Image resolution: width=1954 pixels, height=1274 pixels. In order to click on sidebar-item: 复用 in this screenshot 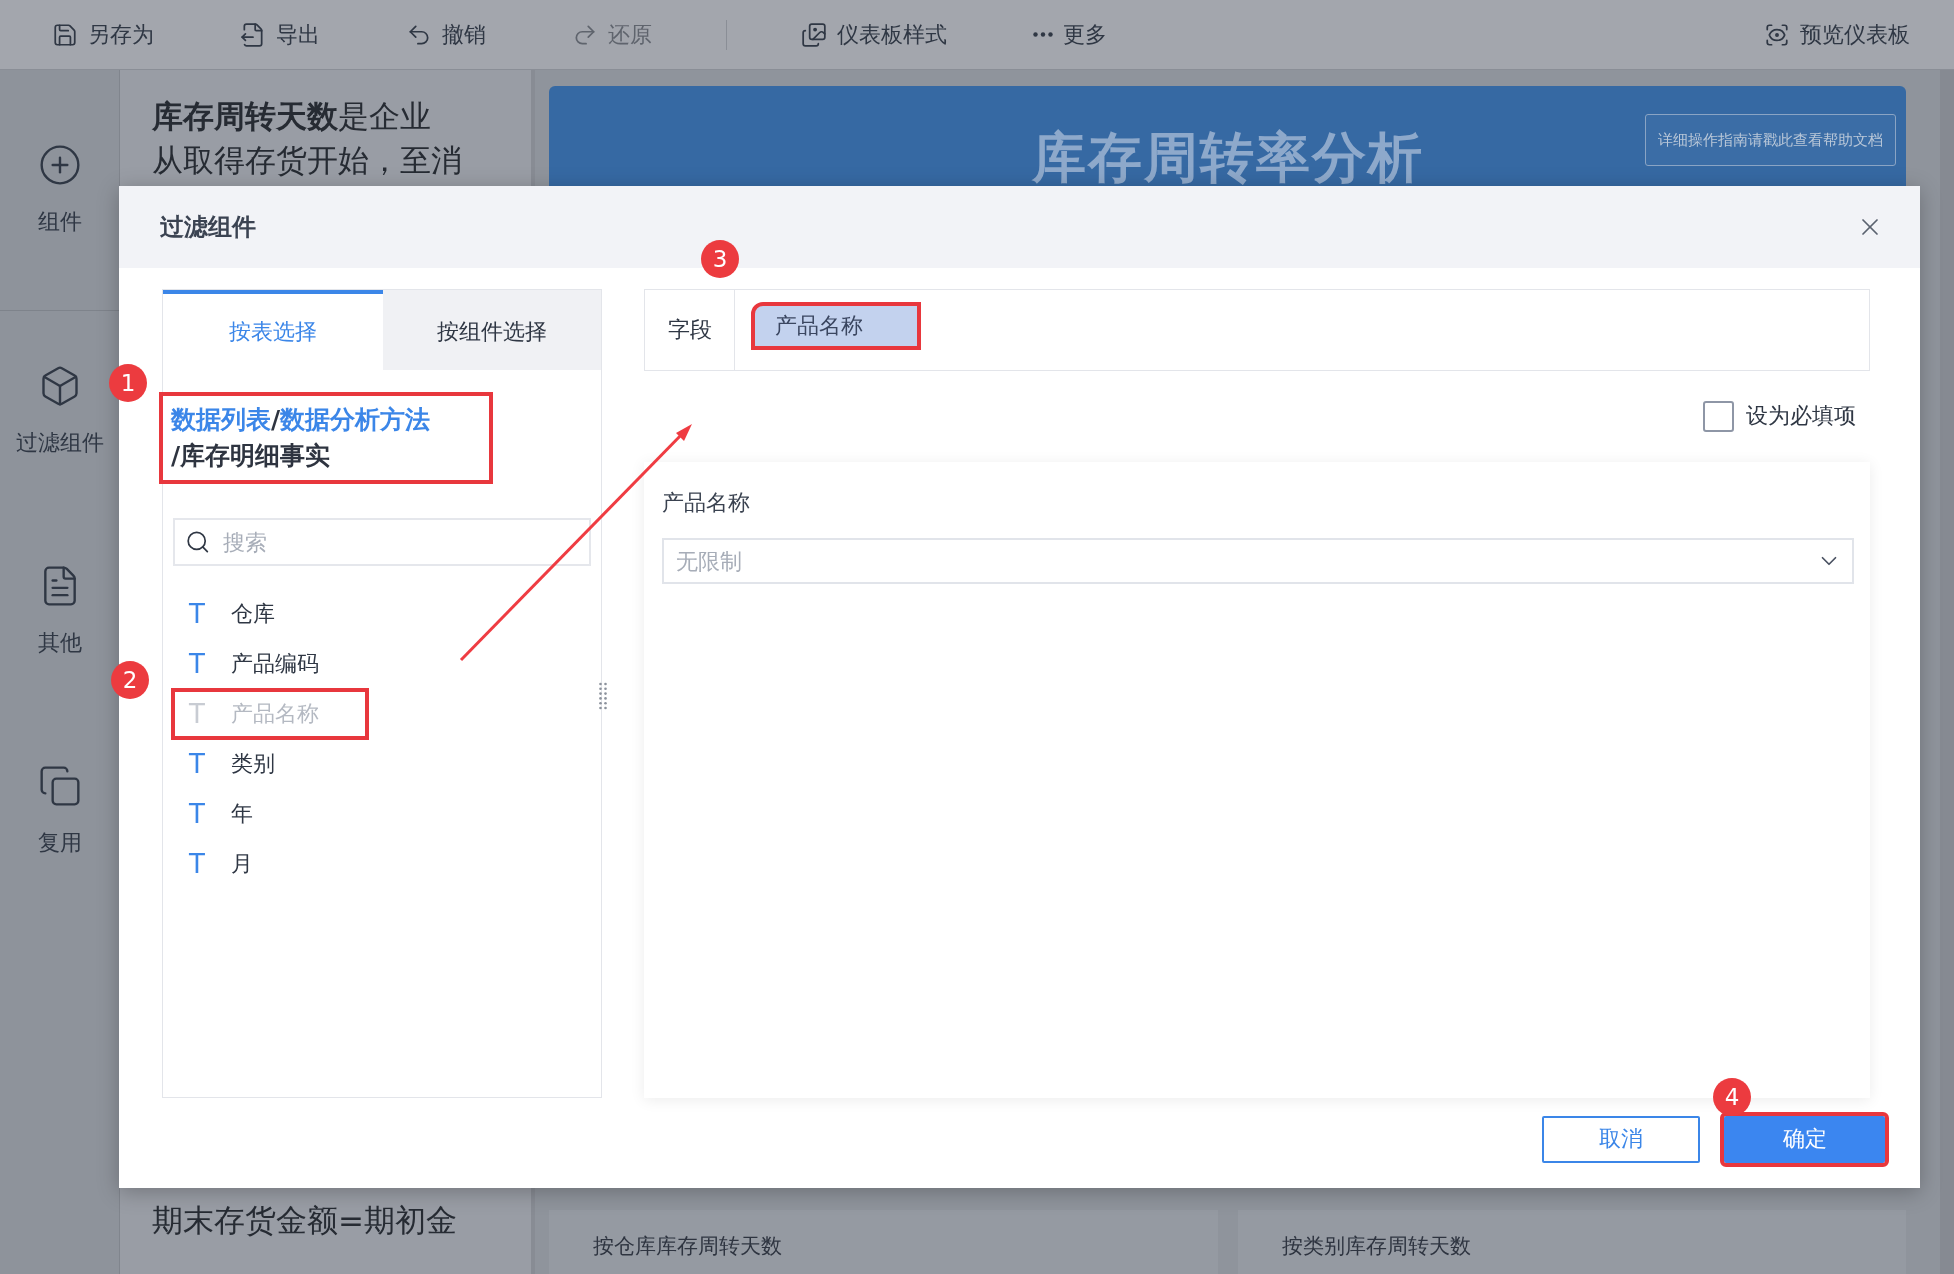, I will do `click(59, 811)`.